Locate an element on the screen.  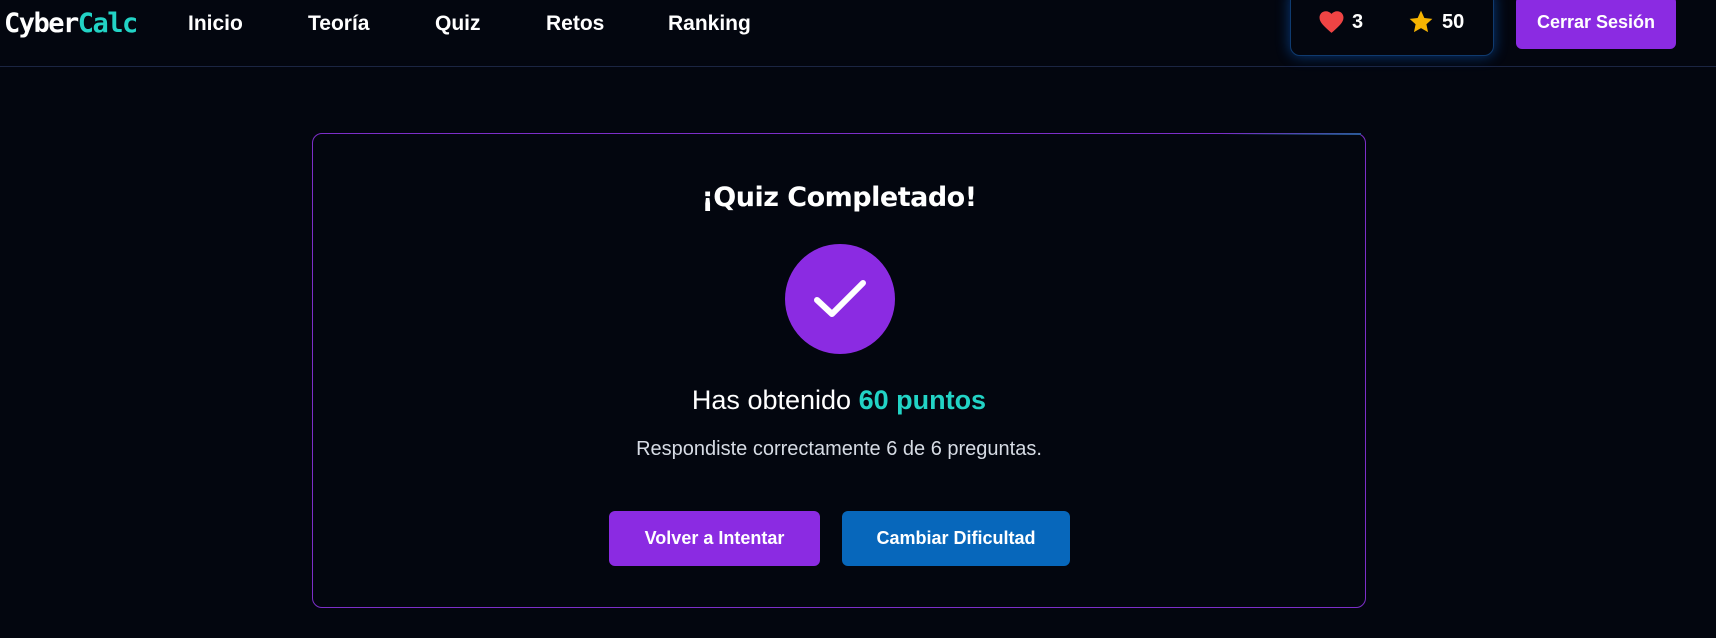
nav-link-quiz: Quiz is located at coordinates (458, 24).